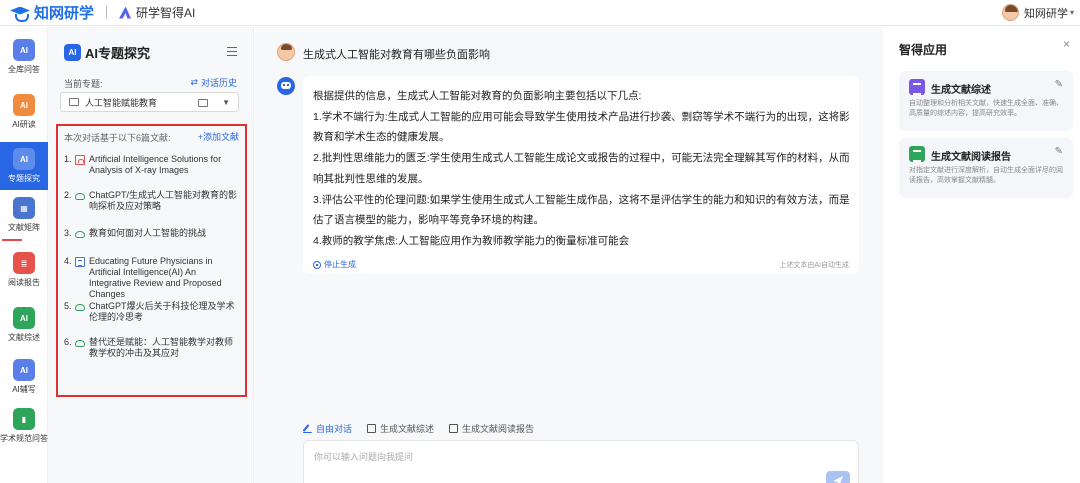 The image size is (1080, 483). What do you see at coordinates (152, 312) in the screenshot?
I see `document-item: 5. ChatGPT爆火后关于科技伦理及学术伦理的冷思考` at bounding box center [152, 312].